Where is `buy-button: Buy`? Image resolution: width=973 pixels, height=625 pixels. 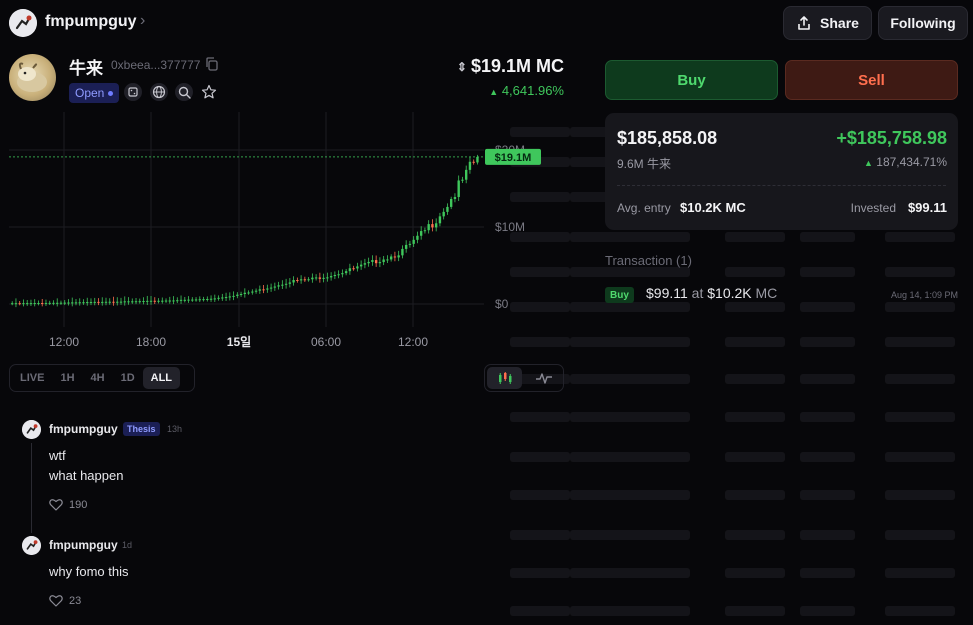 buy-button: Buy is located at coordinates (691, 80).